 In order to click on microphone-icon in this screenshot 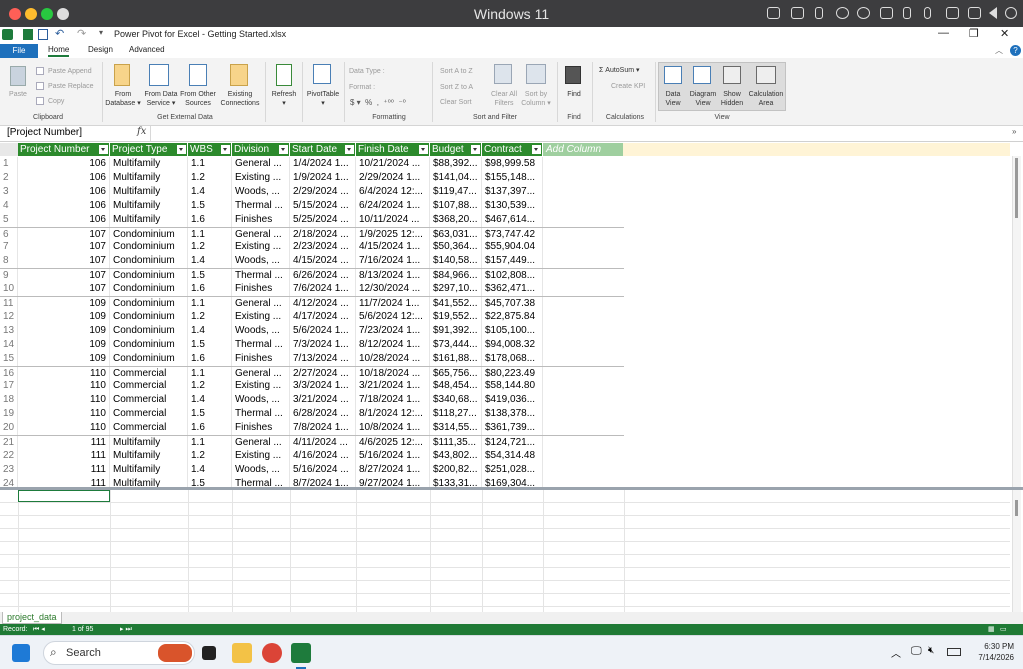, I will do `click(927, 13)`.